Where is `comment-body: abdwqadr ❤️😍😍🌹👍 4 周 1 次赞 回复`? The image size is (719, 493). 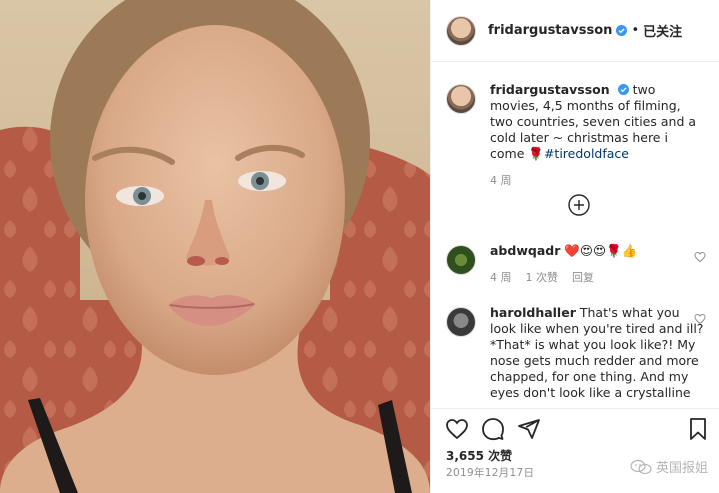
comment-body: abdwqadr ❤️😍😍🌹👍 4 周 1 次赞 回复 is located at coordinates (598, 264).